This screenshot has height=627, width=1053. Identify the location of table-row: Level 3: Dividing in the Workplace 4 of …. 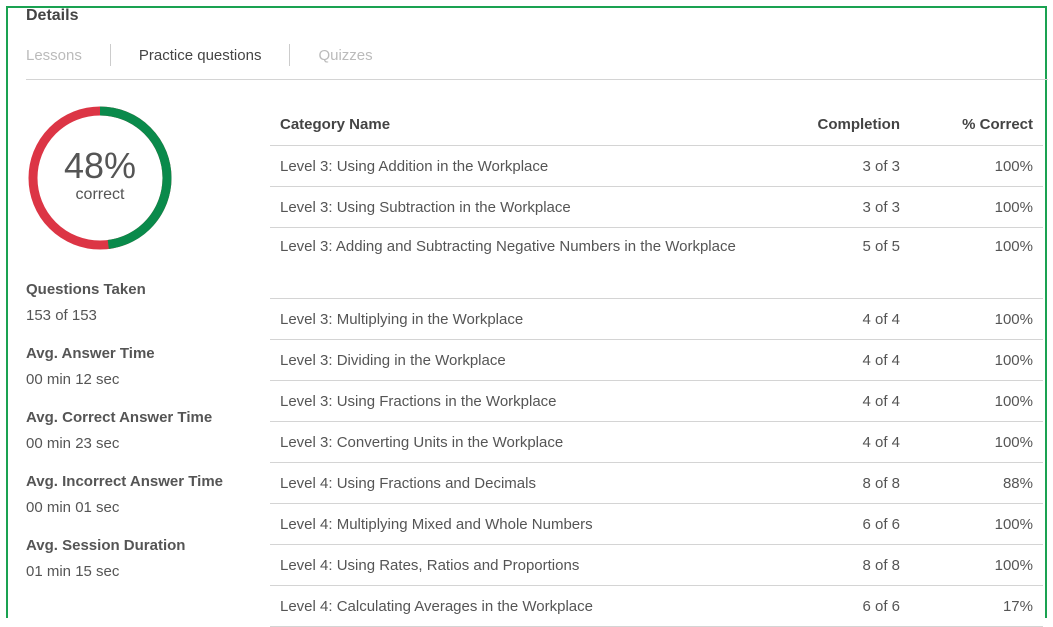
(656, 360).